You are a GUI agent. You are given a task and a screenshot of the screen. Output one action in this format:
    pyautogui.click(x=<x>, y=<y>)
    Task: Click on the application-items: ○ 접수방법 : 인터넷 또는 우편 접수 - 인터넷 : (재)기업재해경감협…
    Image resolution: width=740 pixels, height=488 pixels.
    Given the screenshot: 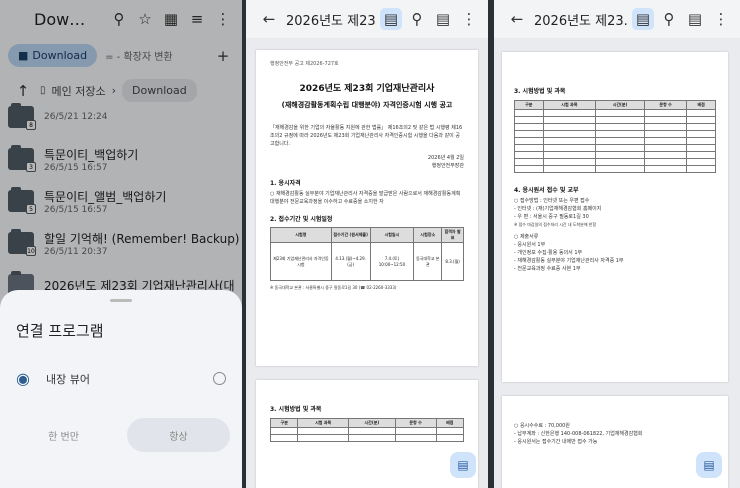 What is the action you would take?
    pyautogui.click(x=615, y=235)
    